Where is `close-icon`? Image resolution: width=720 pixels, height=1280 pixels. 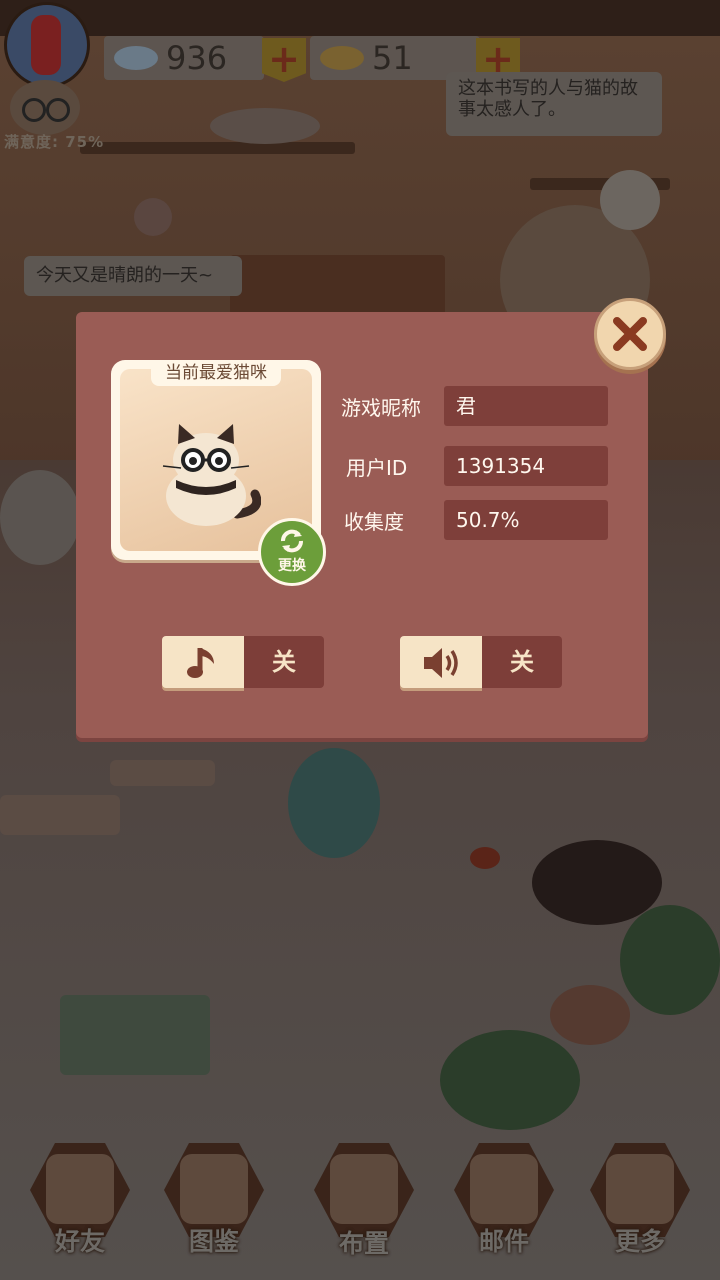
close-icon is located at coordinates (630, 334).